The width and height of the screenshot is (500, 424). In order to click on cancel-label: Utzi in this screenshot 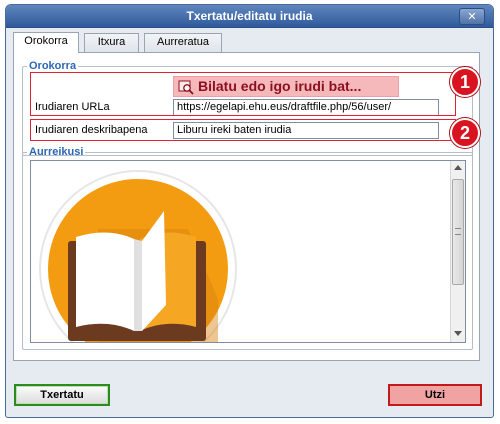, I will do `click(435, 395)`.